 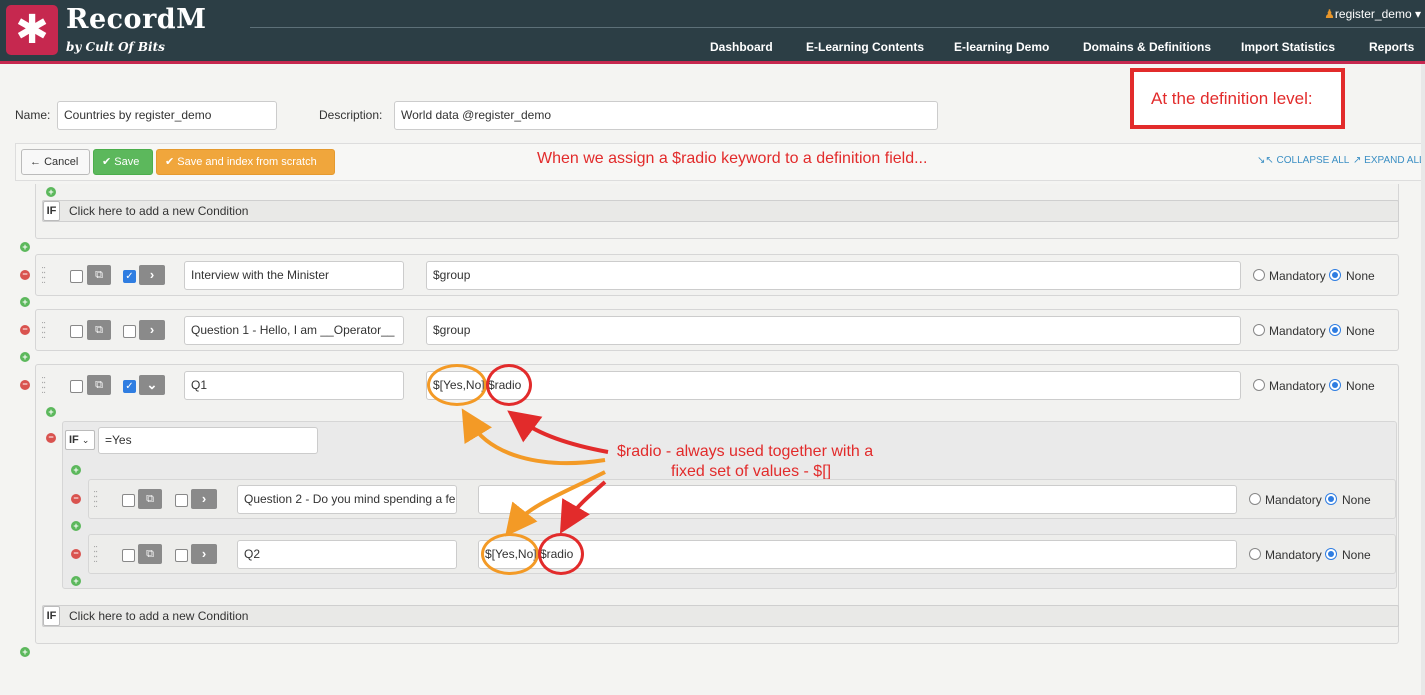 What do you see at coordinates (558, 432) in the screenshot?
I see `arrow-red-upper` at bounding box center [558, 432].